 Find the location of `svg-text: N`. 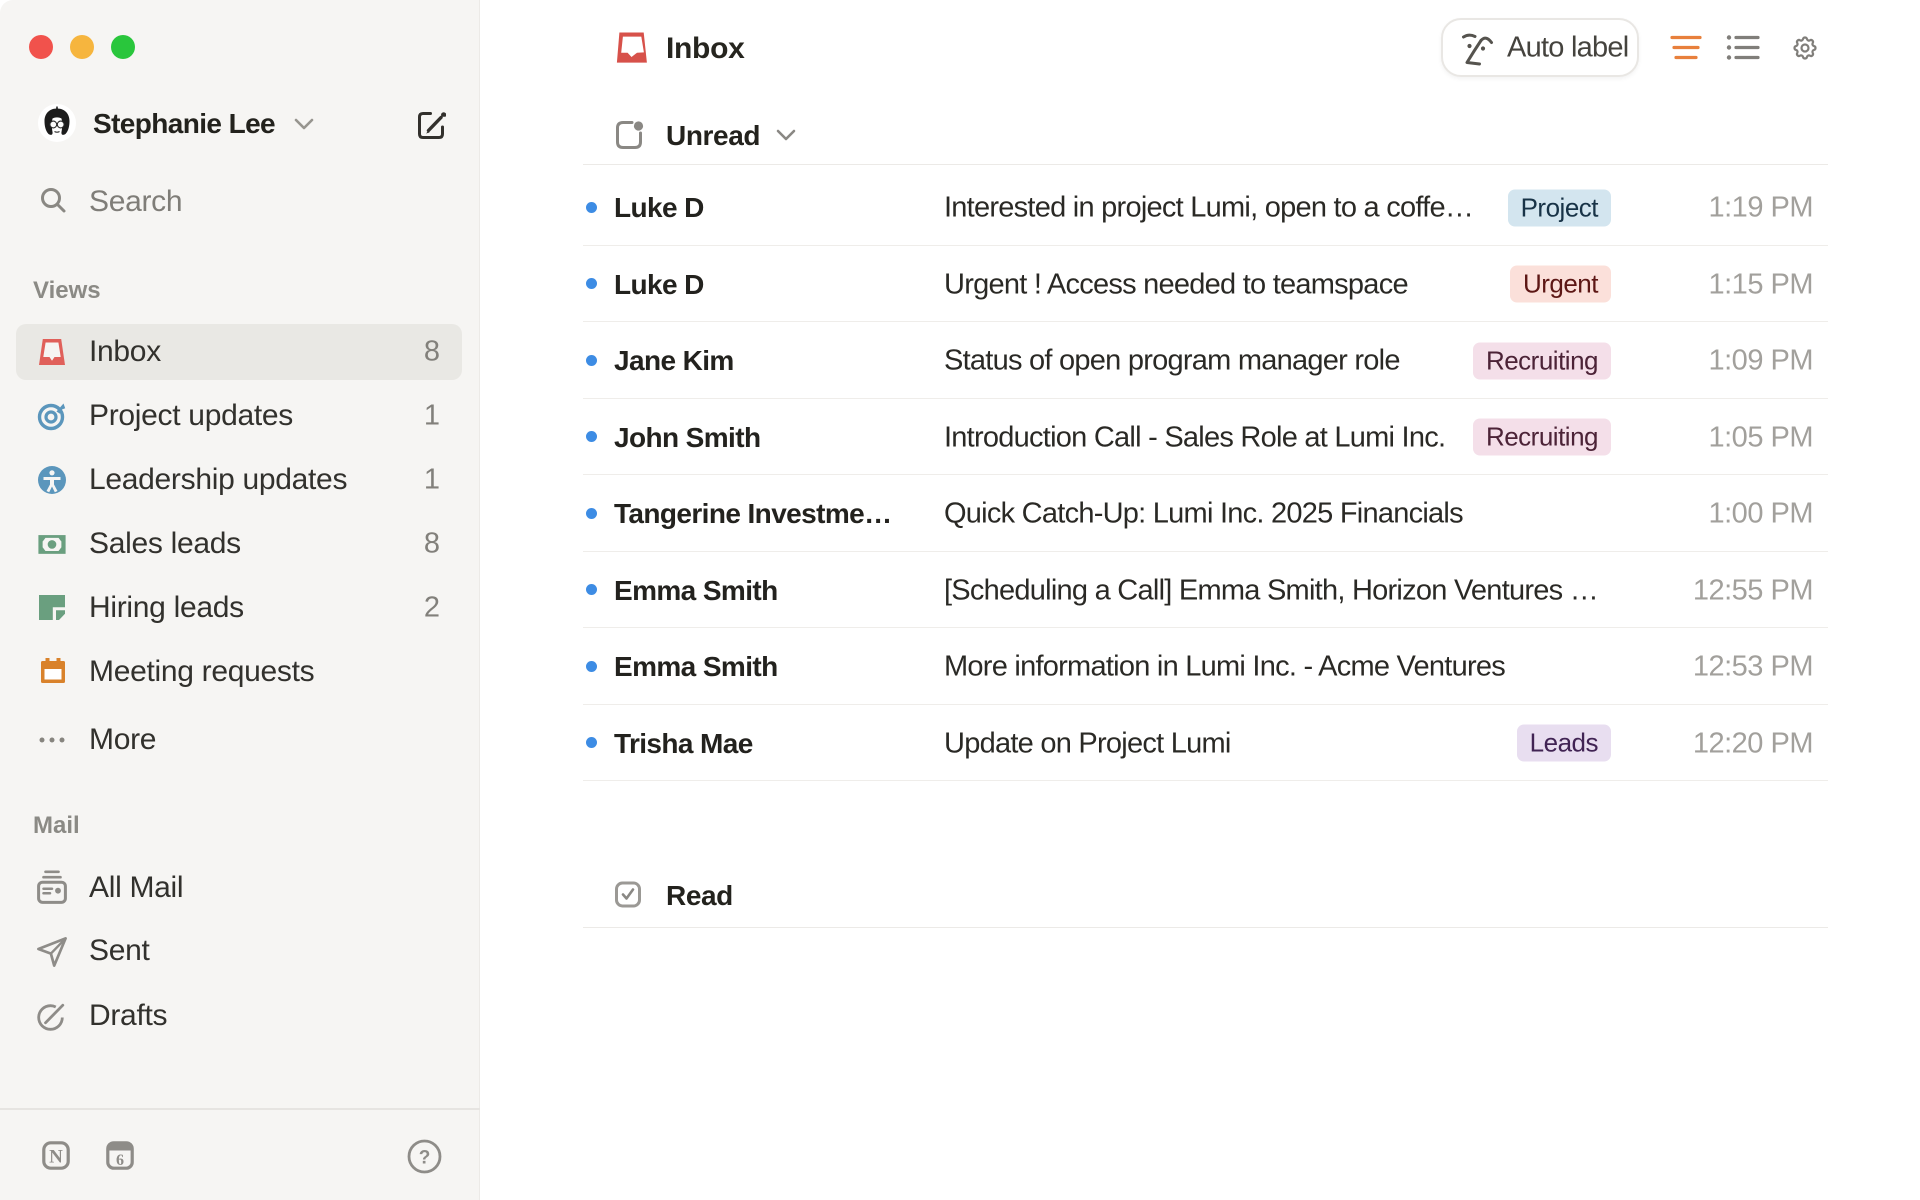

svg-text: N is located at coordinates (56, 1157).